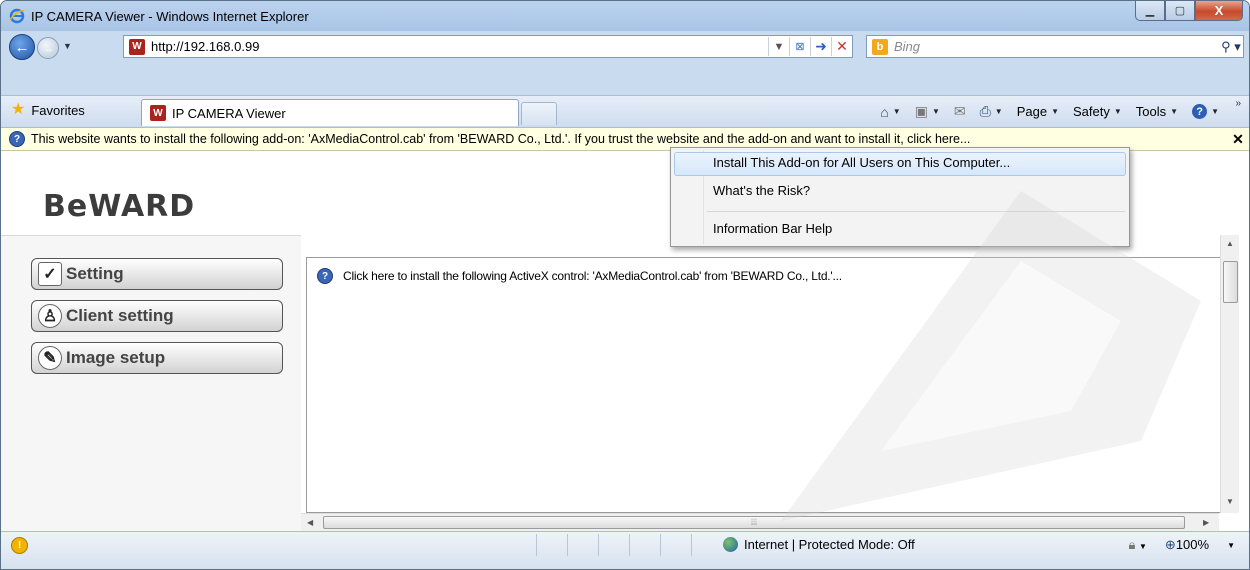  I want to click on compatibility-view-icon: ⊠, so click(799, 46).